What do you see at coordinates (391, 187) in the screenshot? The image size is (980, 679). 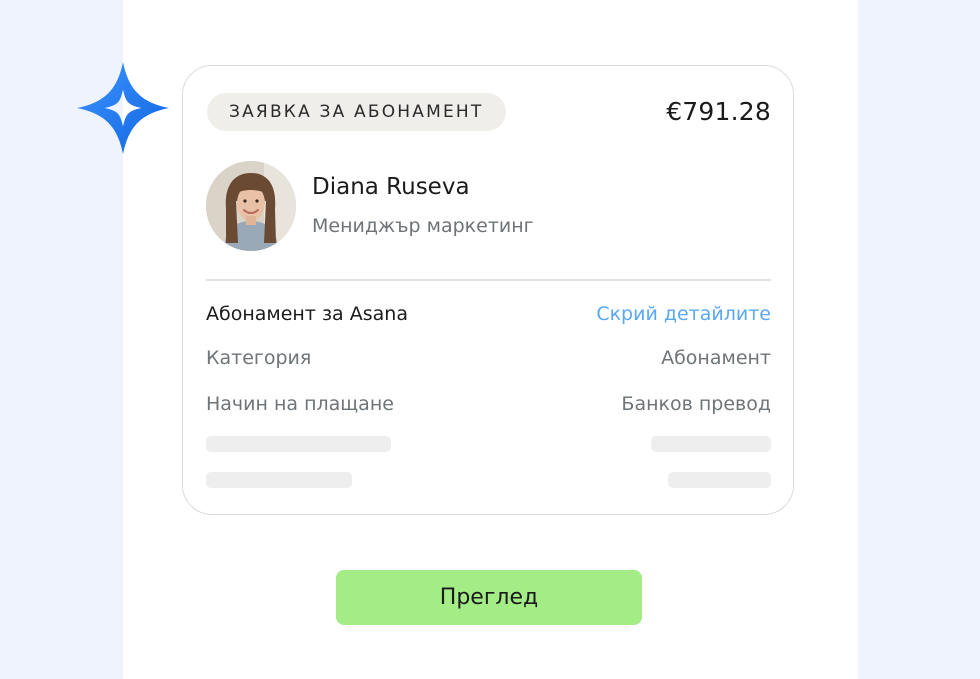 I see `user-name: Diana Ruseva` at bounding box center [391, 187].